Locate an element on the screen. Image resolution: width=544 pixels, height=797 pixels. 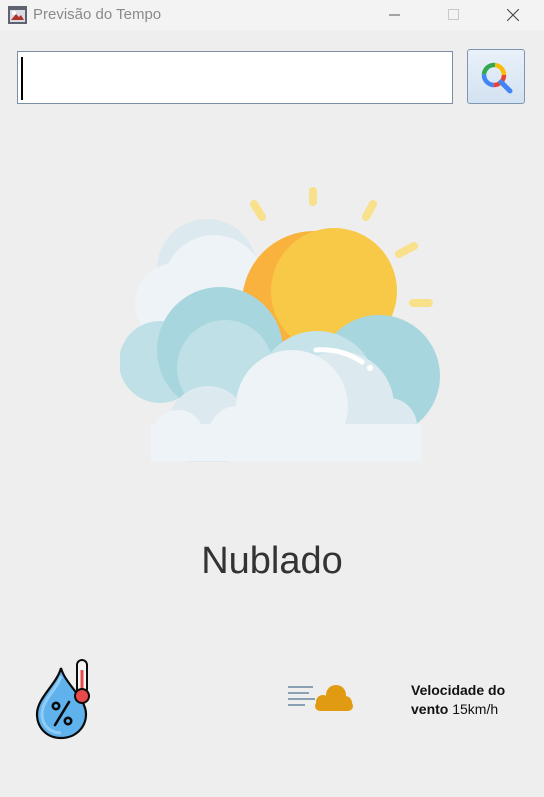
window-title: Previsão do Tempo is located at coordinates (97, 14).